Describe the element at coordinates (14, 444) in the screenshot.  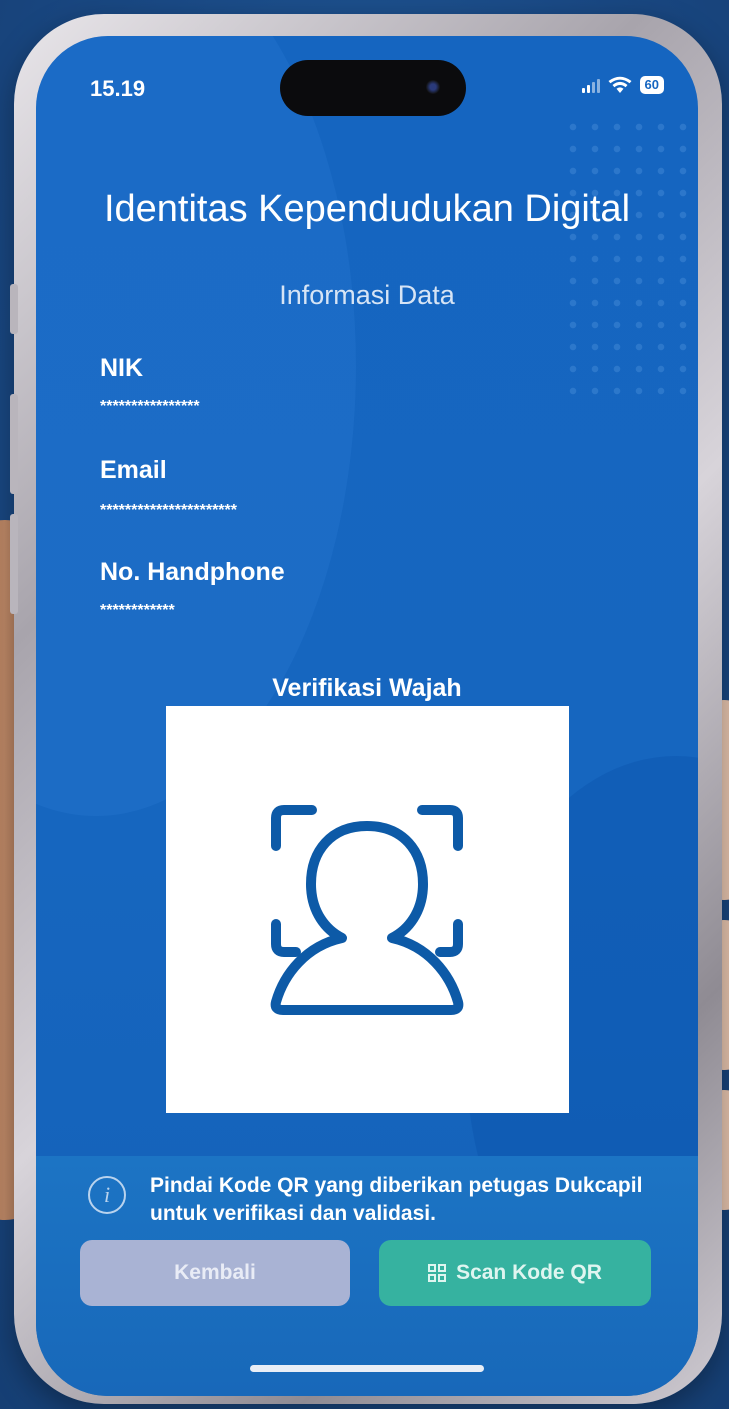
I see `volume-up-button` at that location.